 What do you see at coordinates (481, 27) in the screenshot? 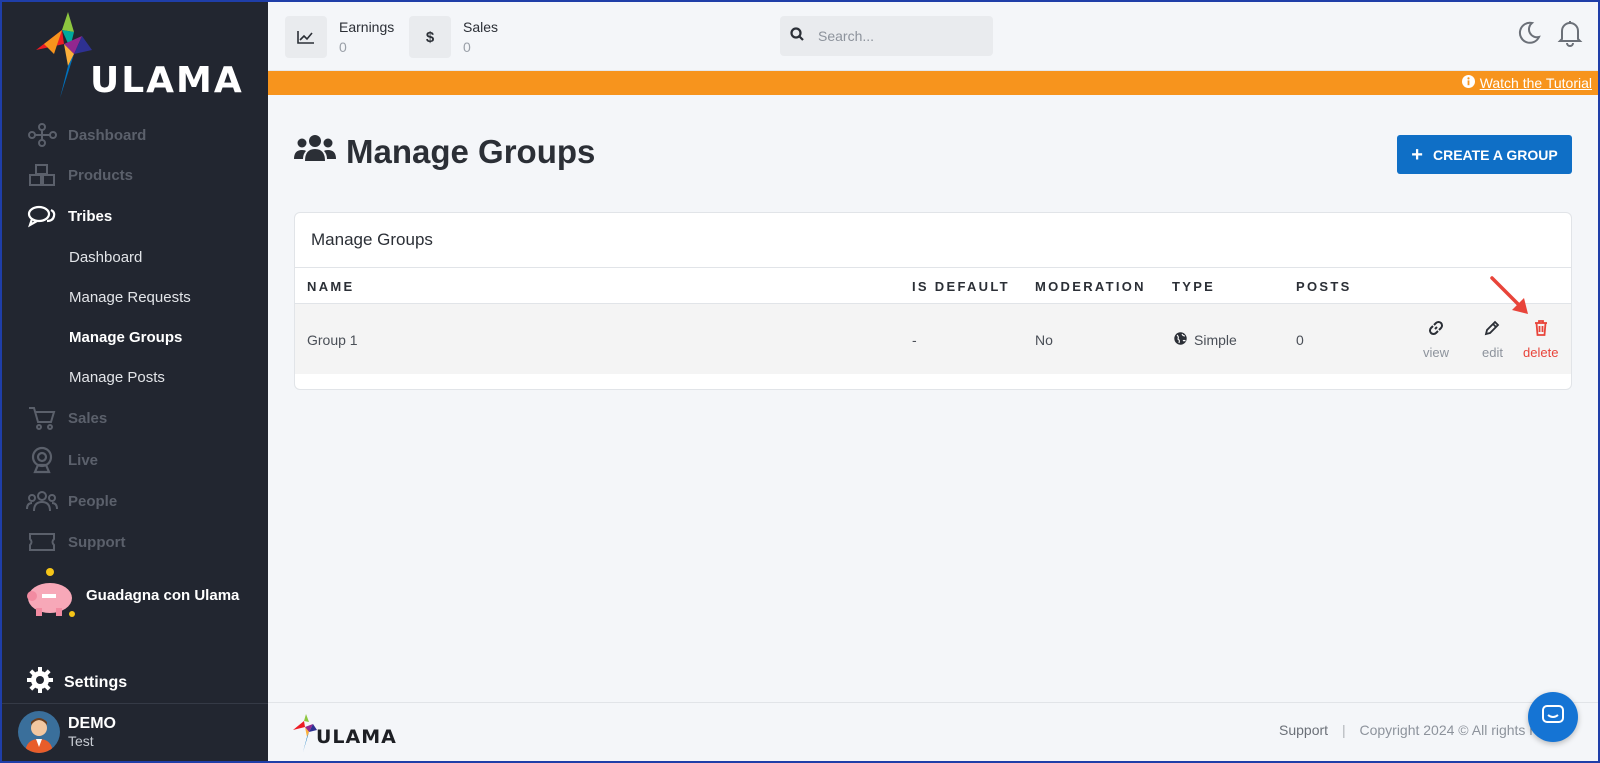
I see `sales-label: Sales` at bounding box center [481, 27].